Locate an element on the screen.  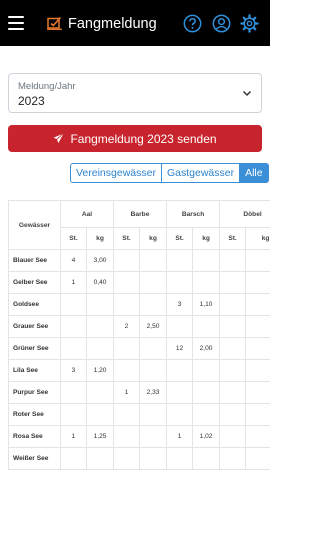
water-name: Weißer See is located at coordinates (34, 458).